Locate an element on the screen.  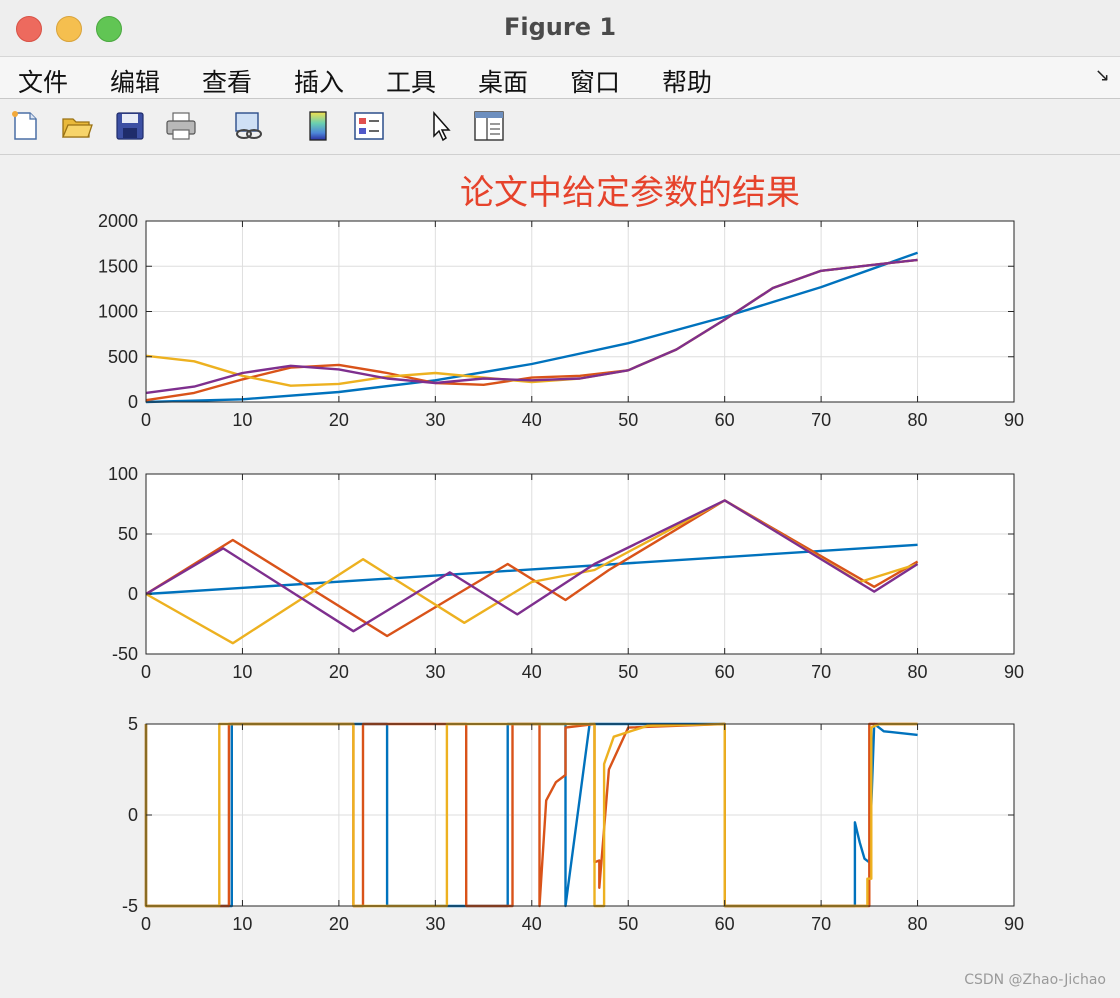
y-tick-label: 5 is located at coordinates (133, 724).